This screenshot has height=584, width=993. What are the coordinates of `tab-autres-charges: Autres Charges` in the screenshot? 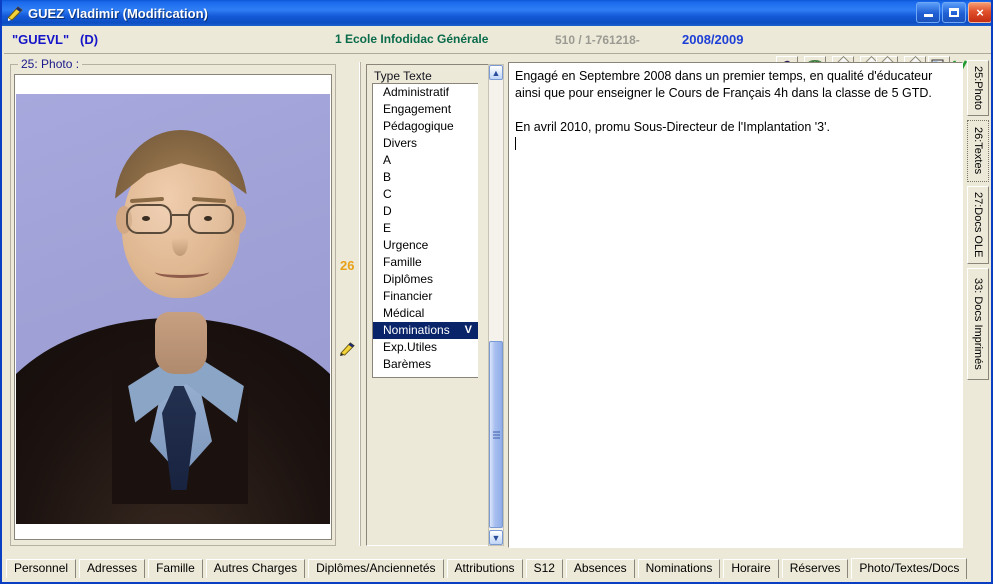 It's located at (255, 568).